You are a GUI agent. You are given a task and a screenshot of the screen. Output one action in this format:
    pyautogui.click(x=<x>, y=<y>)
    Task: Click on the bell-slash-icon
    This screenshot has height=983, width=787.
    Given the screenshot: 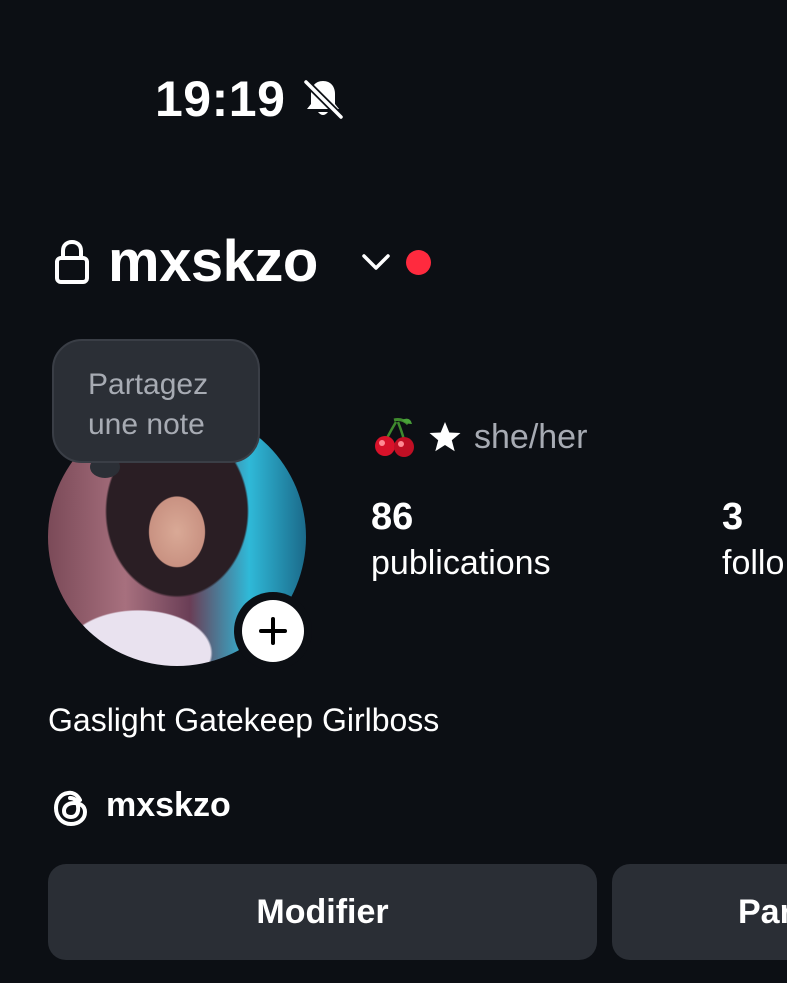 What is the action you would take?
    pyautogui.click(x=323, y=99)
    